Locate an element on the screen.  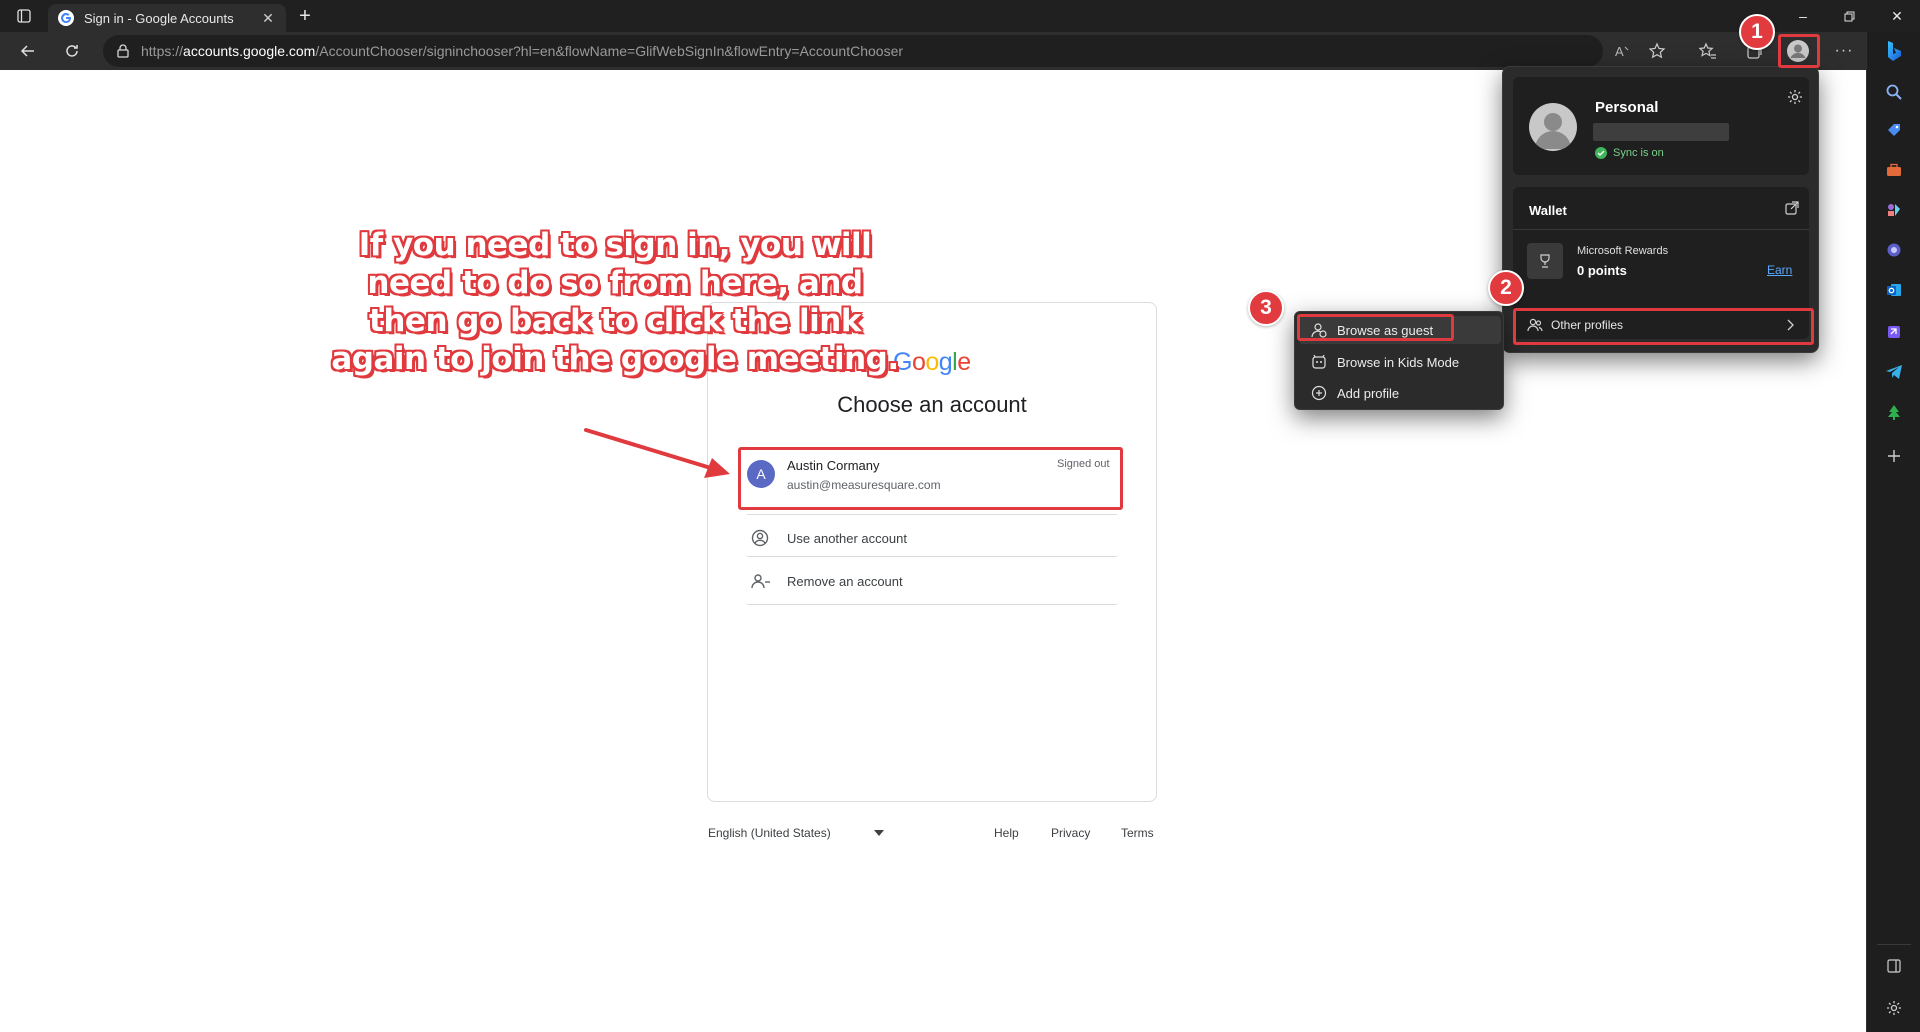
account-name: Austin Cormany is located at coordinates (833, 465).